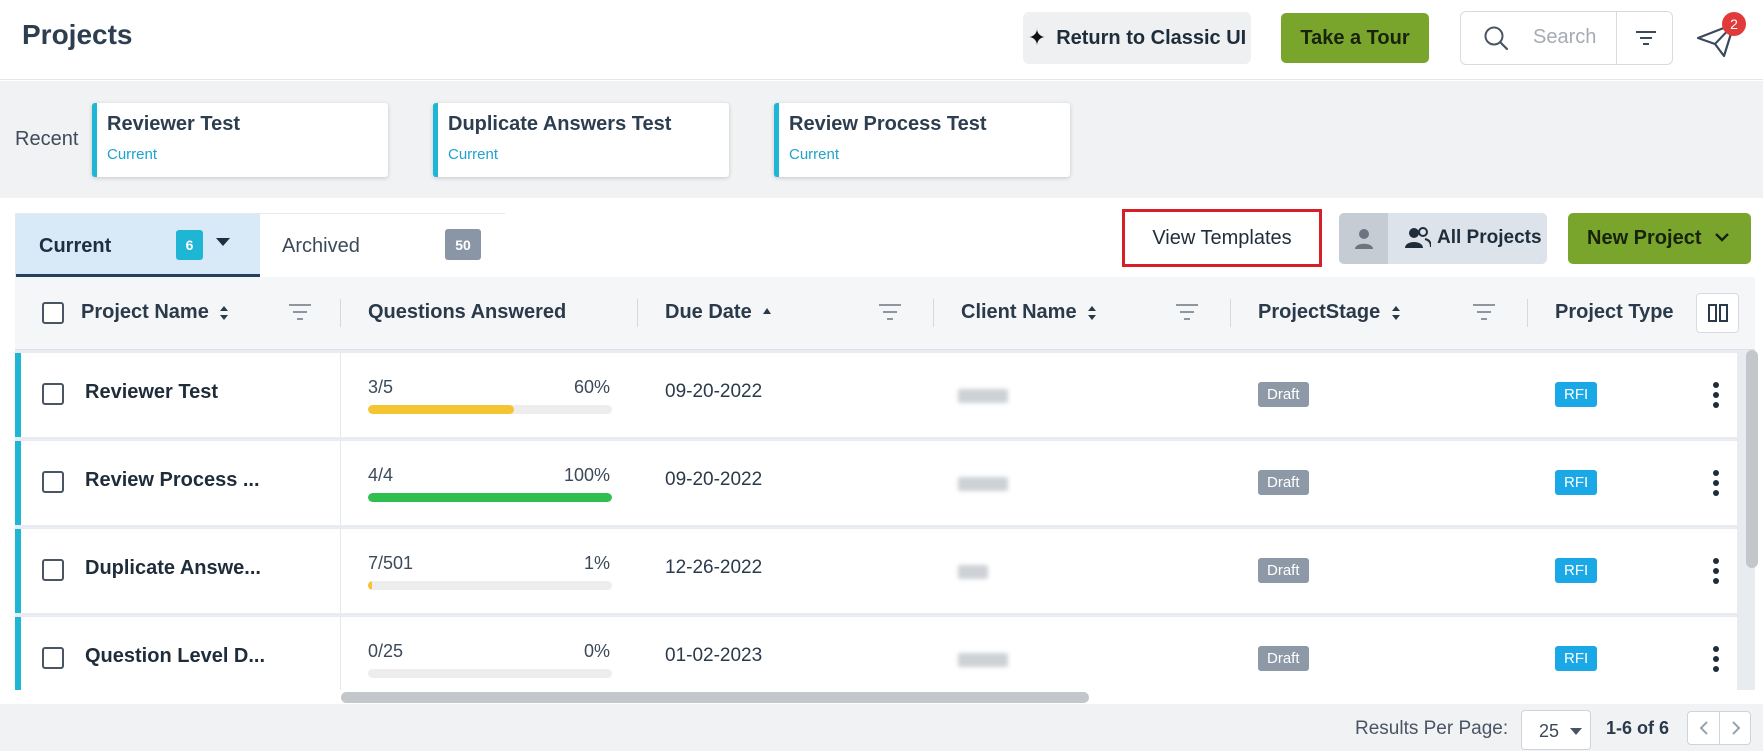  Describe the element at coordinates (1432, 728) in the screenshot. I see `results-per-page-label: Results Per Page:` at that location.